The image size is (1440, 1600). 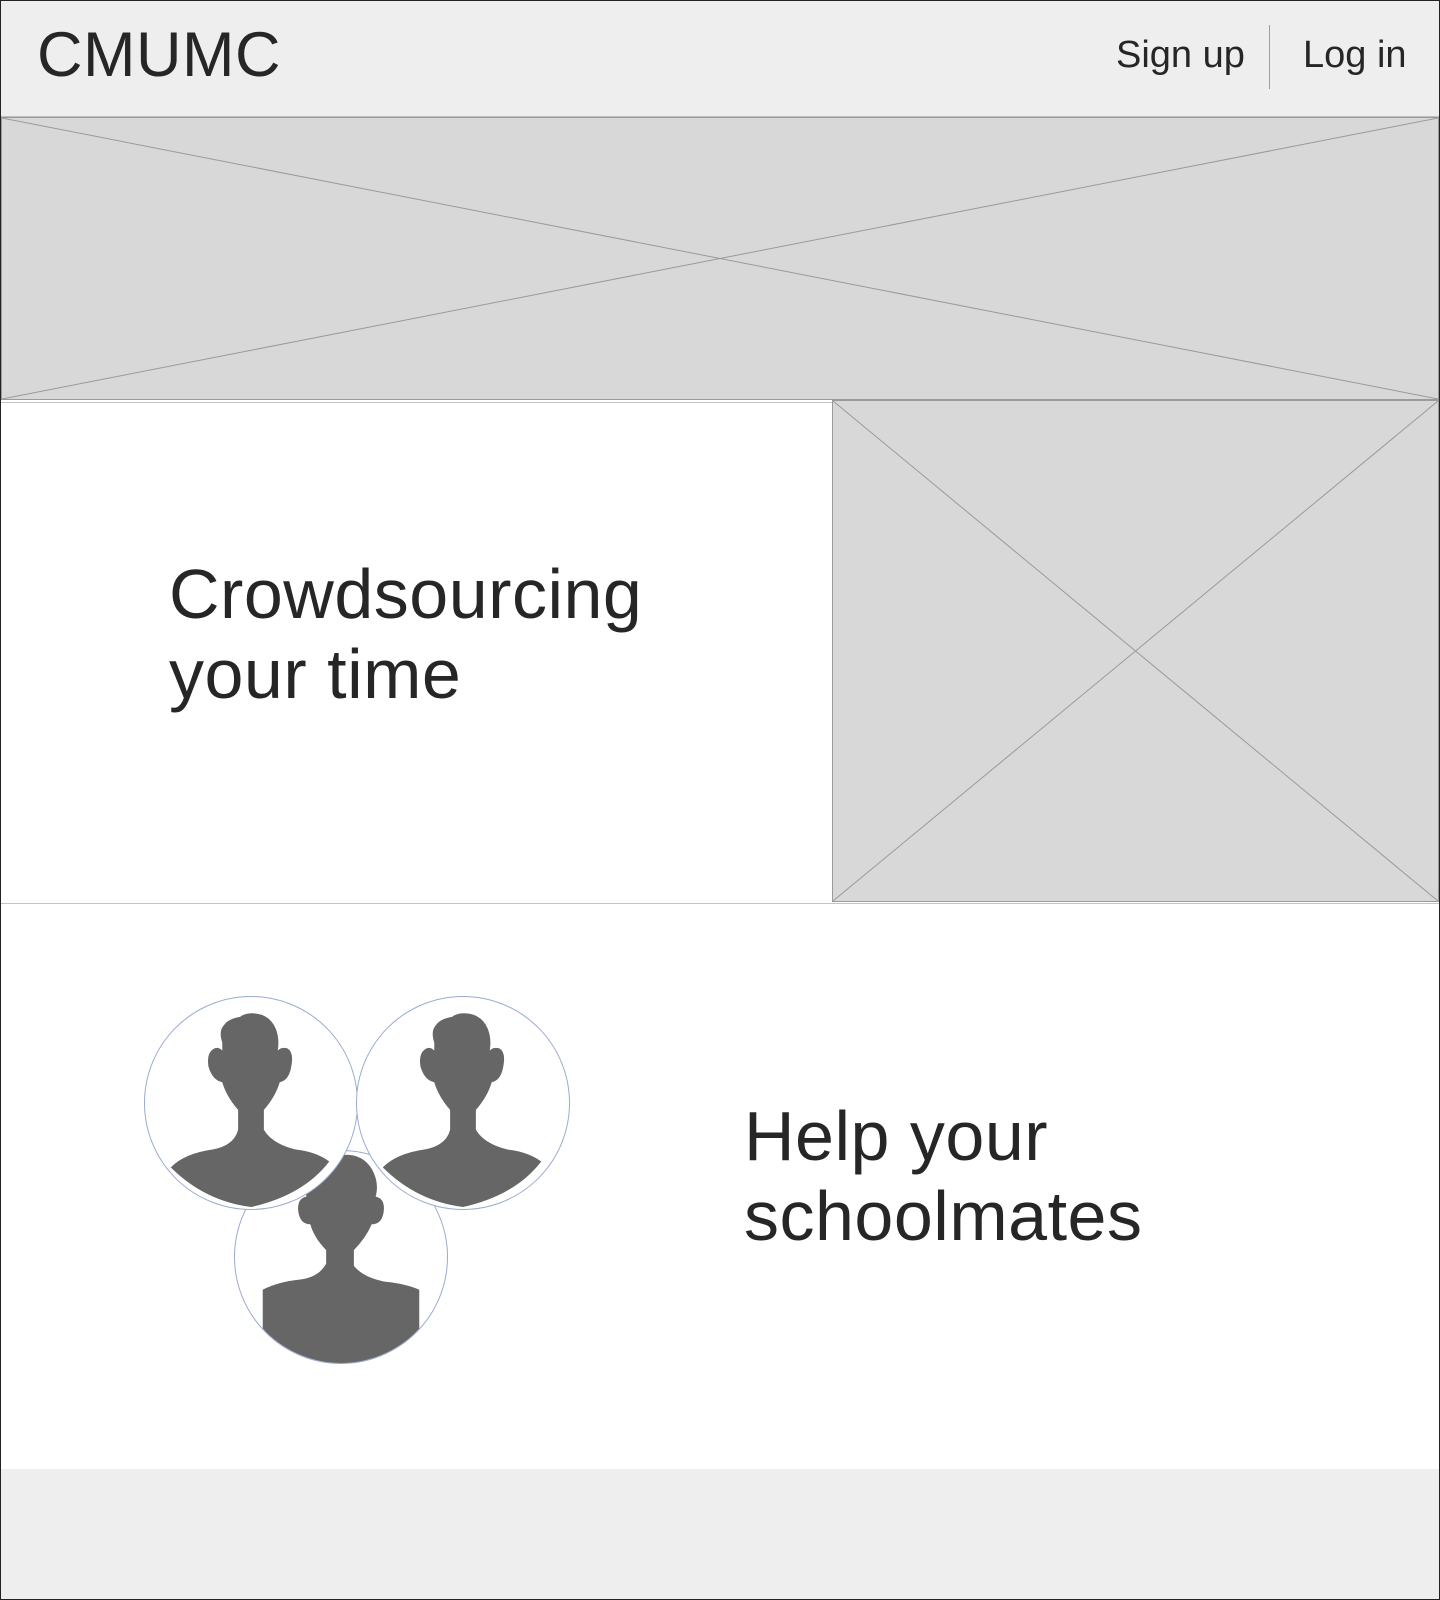 What do you see at coordinates (943, 1176) in the screenshot?
I see `feature-heading-schoolmates: Help your schoolmates` at bounding box center [943, 1176].